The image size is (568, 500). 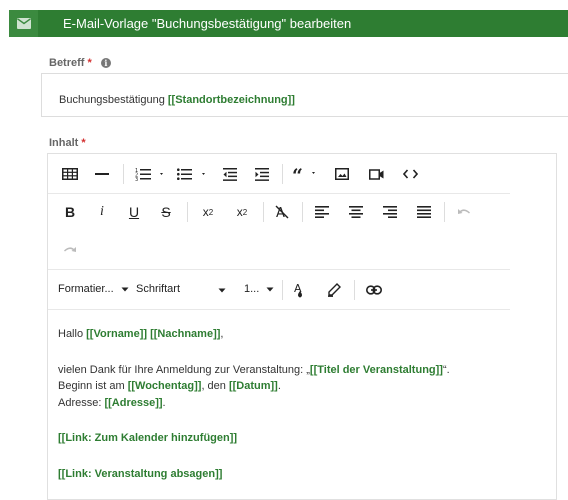 I want to click on subject-placeholder-token: [[Standortbezeichnung]], so click(x=231, y=100).